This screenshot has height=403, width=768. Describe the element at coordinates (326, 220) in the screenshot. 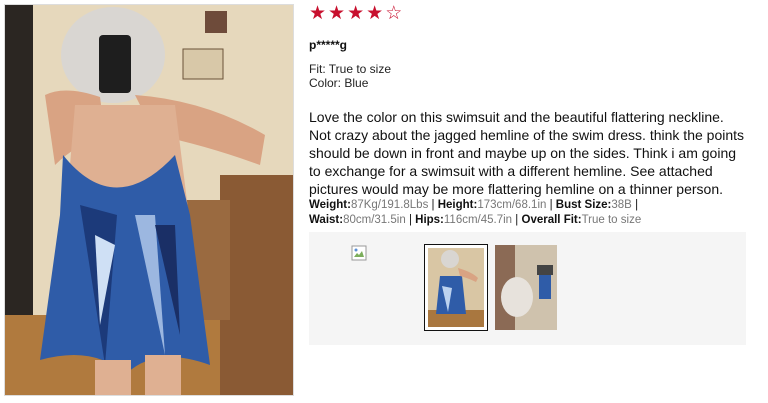

I see `measure-label: Waist:` at that location.